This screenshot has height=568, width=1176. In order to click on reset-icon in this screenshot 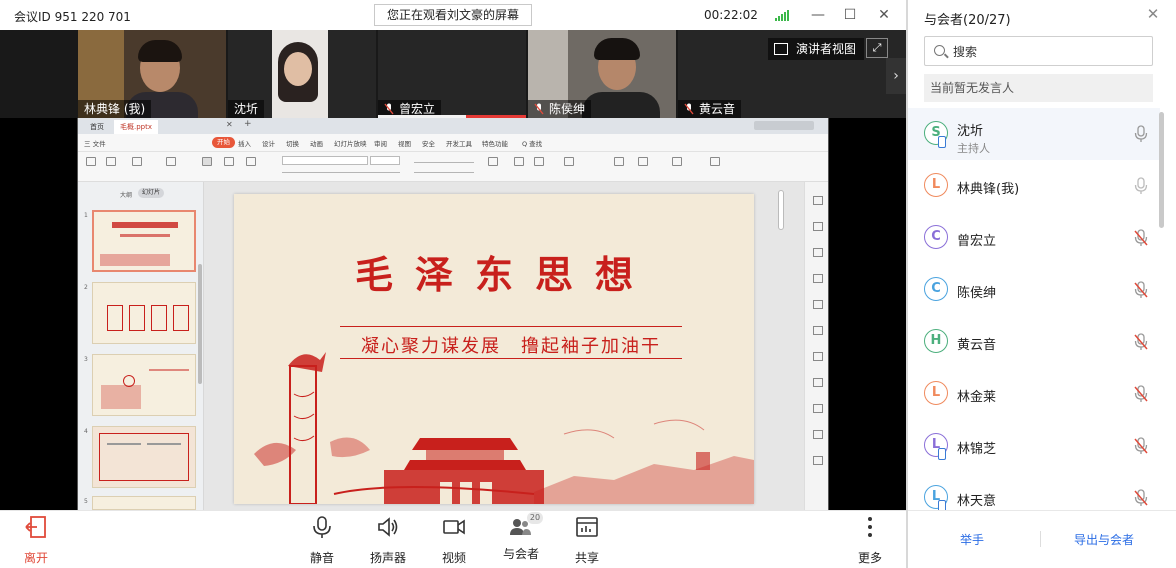, I will do `click(251, 161)`.